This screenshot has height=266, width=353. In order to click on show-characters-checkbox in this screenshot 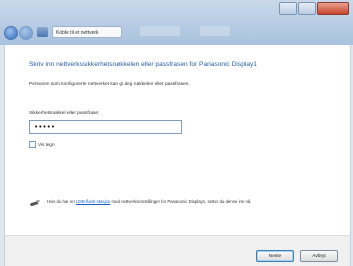, I will do `click(32, 144)`.